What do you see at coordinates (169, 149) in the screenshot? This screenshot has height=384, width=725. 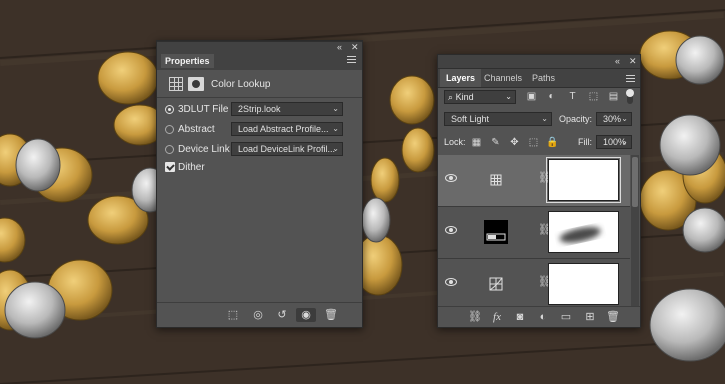 I see `radio-device-link` at bounding box center [169, 149].